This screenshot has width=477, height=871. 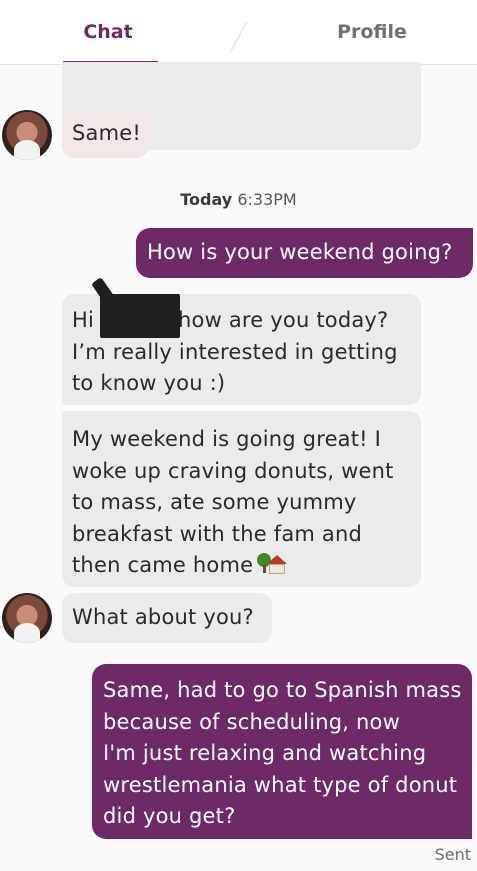 What do you see at coordinates (83, 320) in the screenshot?
I see `message-text: Hi` at bounding box center [83, 320].